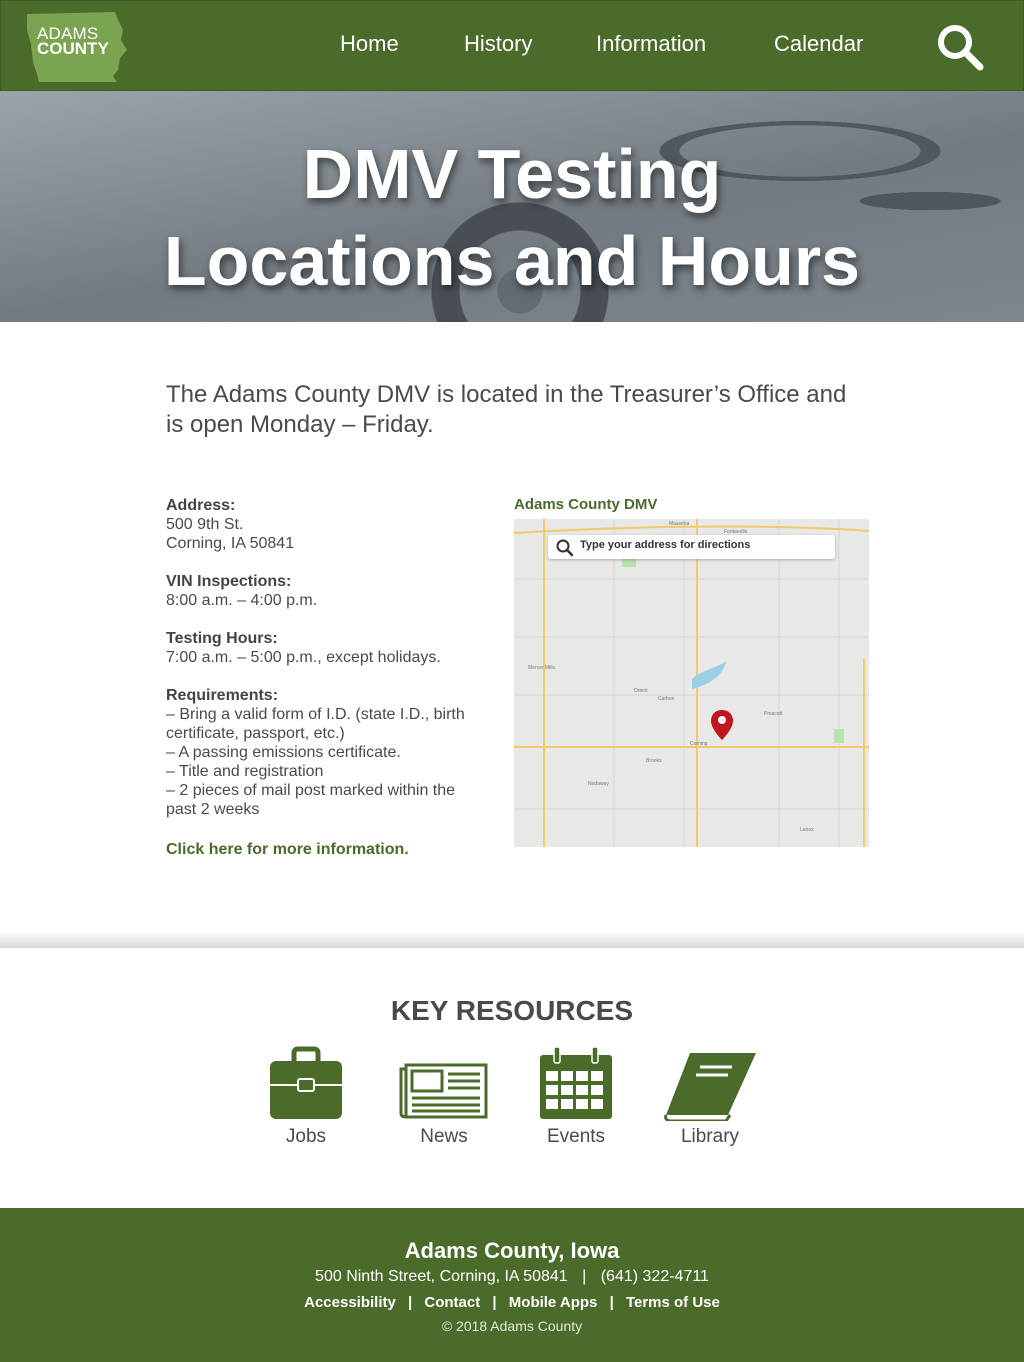 This screenshot has width=1024, height=1362. I want to click on search-button, so click(960, 47).